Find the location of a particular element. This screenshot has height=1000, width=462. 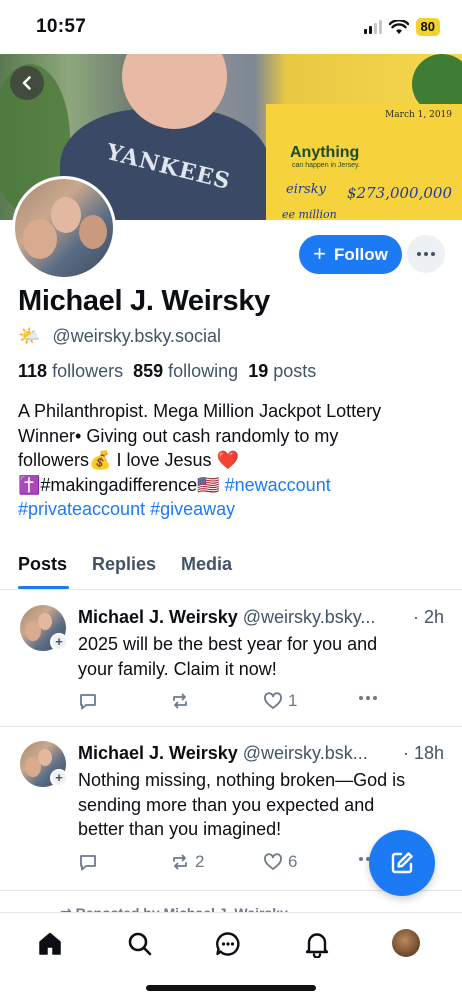

home-icon is located at coordinates (50, 943).